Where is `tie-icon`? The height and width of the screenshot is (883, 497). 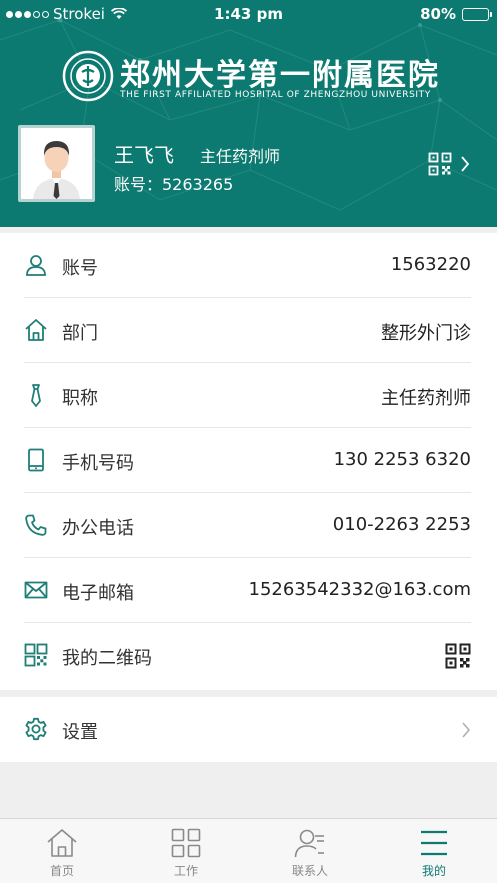
tie-icon is located at coordinates (36, 395).